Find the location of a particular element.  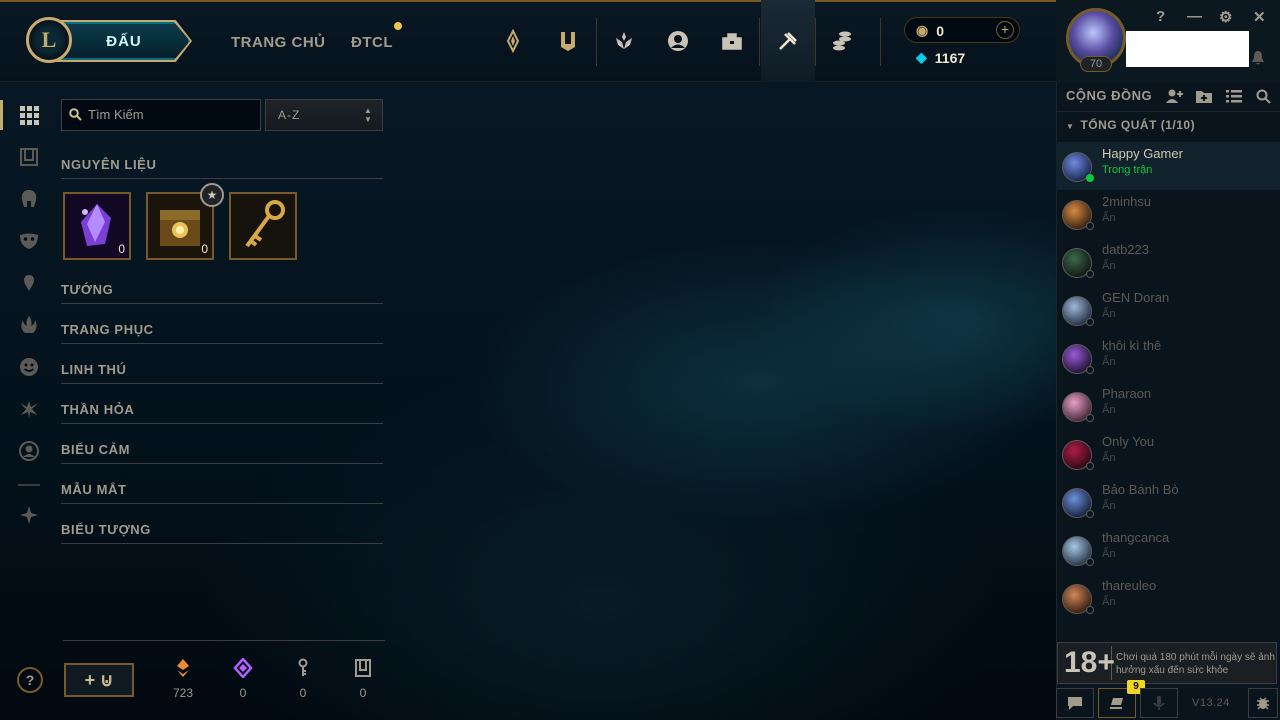

be-icon: ◆ is located at coordinates (921, 57).